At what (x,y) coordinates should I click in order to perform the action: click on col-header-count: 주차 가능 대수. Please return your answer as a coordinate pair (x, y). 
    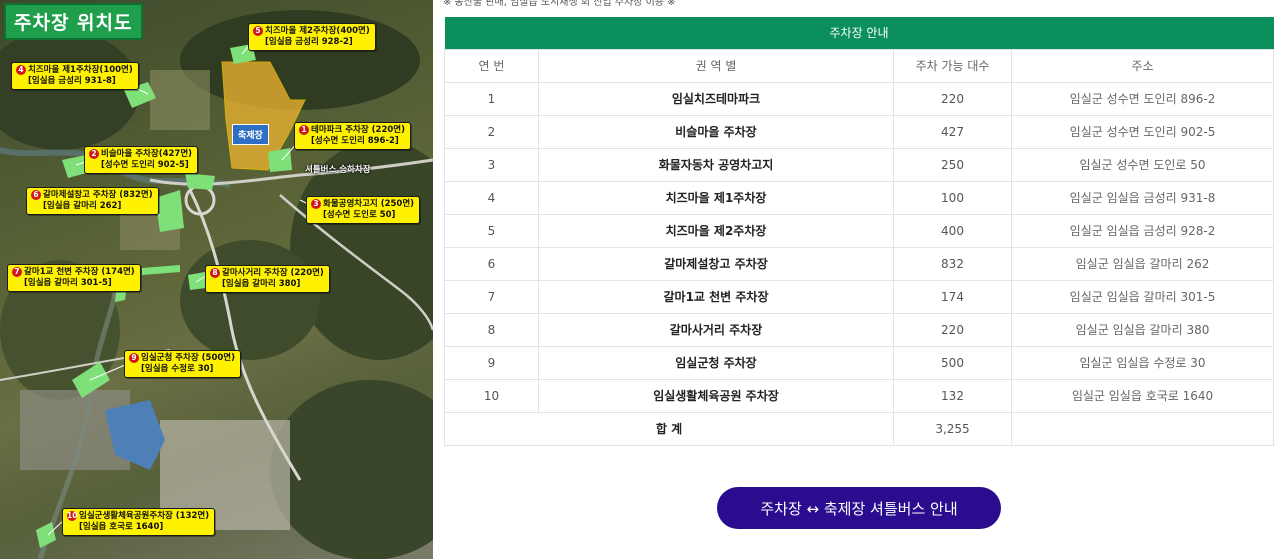
    Looking at the image, I should click on (952, 65).